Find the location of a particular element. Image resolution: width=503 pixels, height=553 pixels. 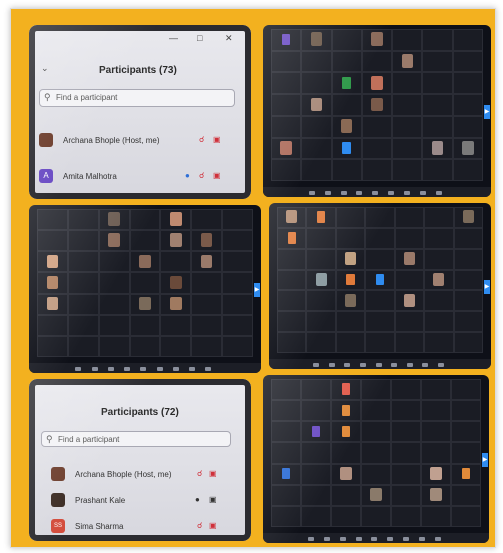

participant-row: Prashant Kale ● ▣ is located at coordinates (140, 503).